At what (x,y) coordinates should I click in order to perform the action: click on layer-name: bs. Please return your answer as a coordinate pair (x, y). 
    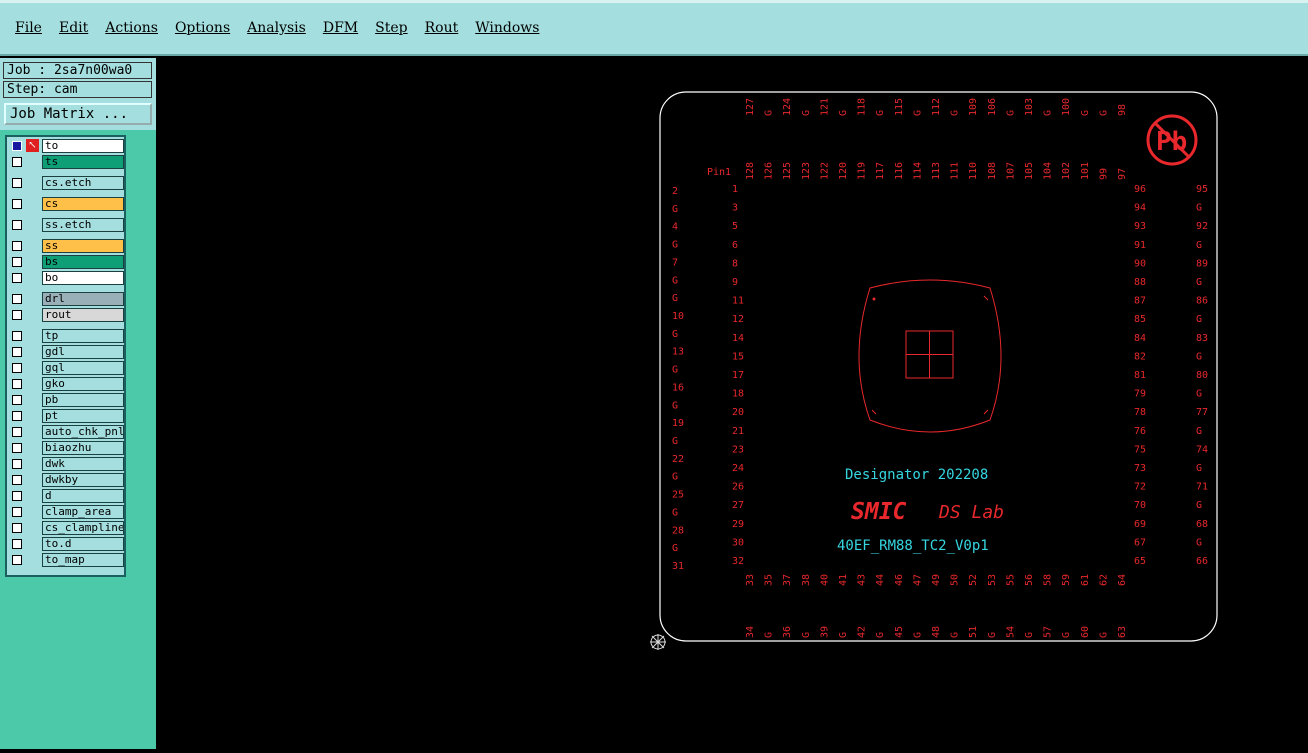
    Looking at the image, I should click on (83, 262).